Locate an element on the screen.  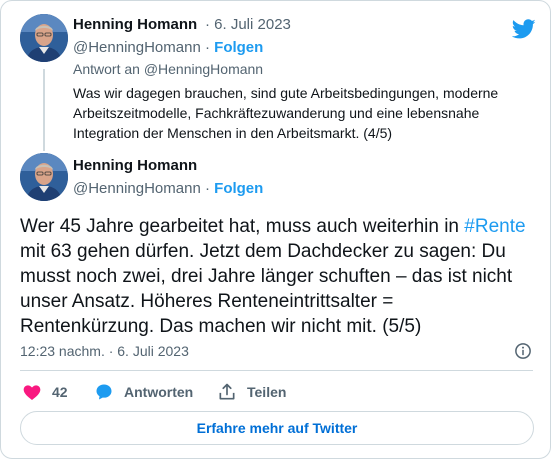
share-label: Teilen is located at coordinates (267, 392).